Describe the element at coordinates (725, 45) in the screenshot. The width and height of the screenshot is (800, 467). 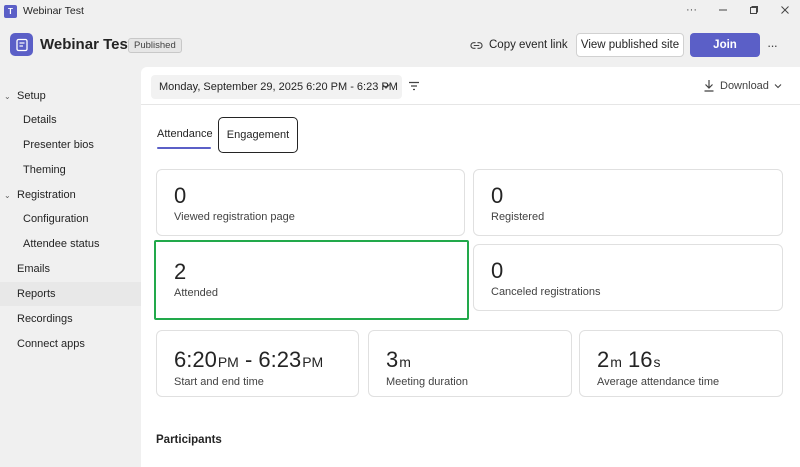
I see `join-button: Join` at that location.